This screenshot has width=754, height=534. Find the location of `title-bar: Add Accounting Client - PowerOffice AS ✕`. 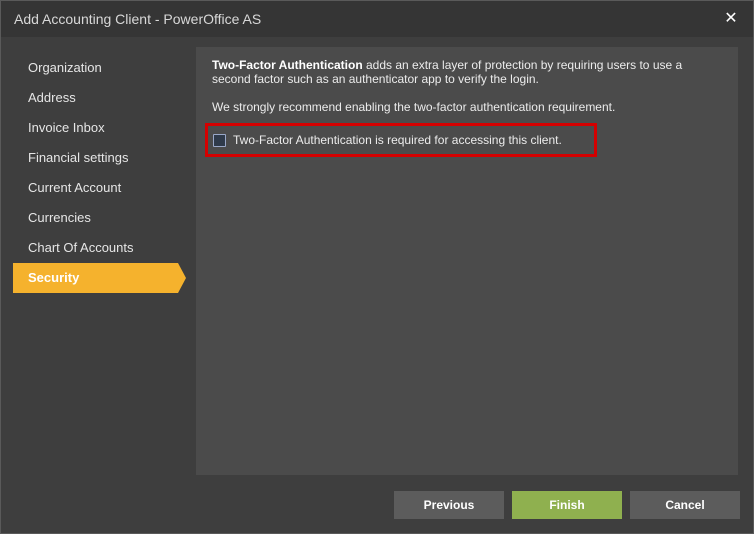

title-bar: Add Accounting Client - PowerOffice AS ✕ is located at coordinates (377, 19).